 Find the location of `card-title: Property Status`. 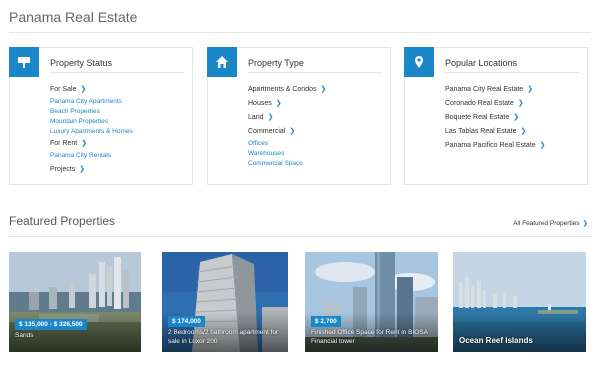

card-title: Property Status is located at coordinates (81, 63).